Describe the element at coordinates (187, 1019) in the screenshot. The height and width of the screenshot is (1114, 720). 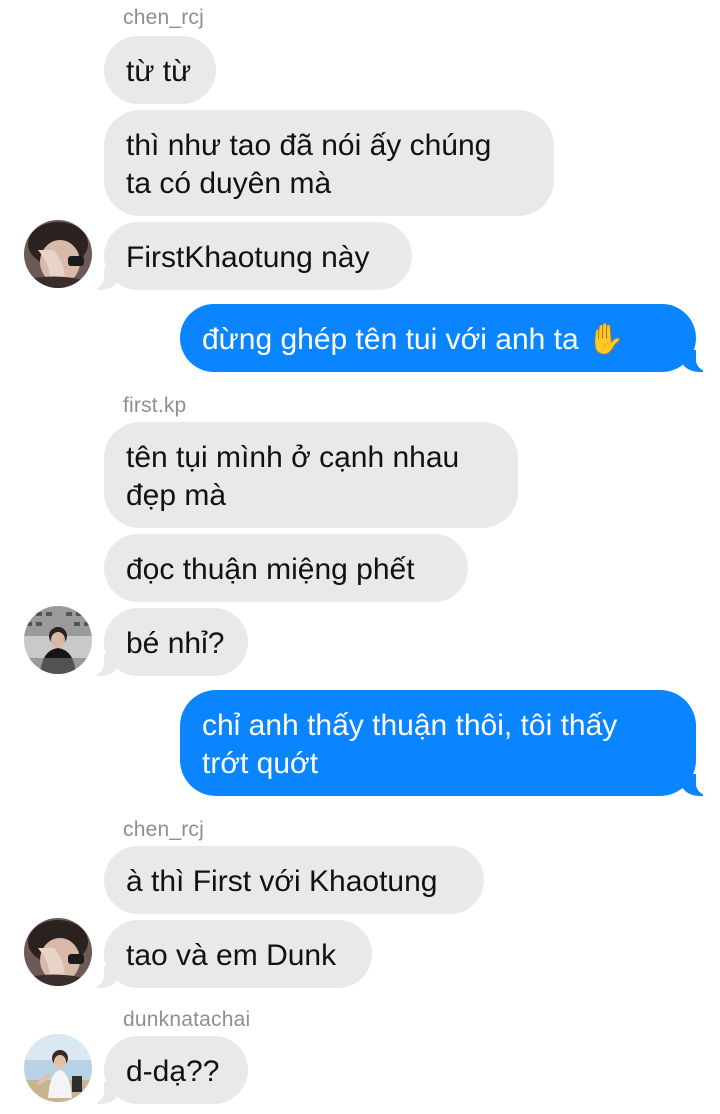
I see `sender-name: dunknatachai` at that location.